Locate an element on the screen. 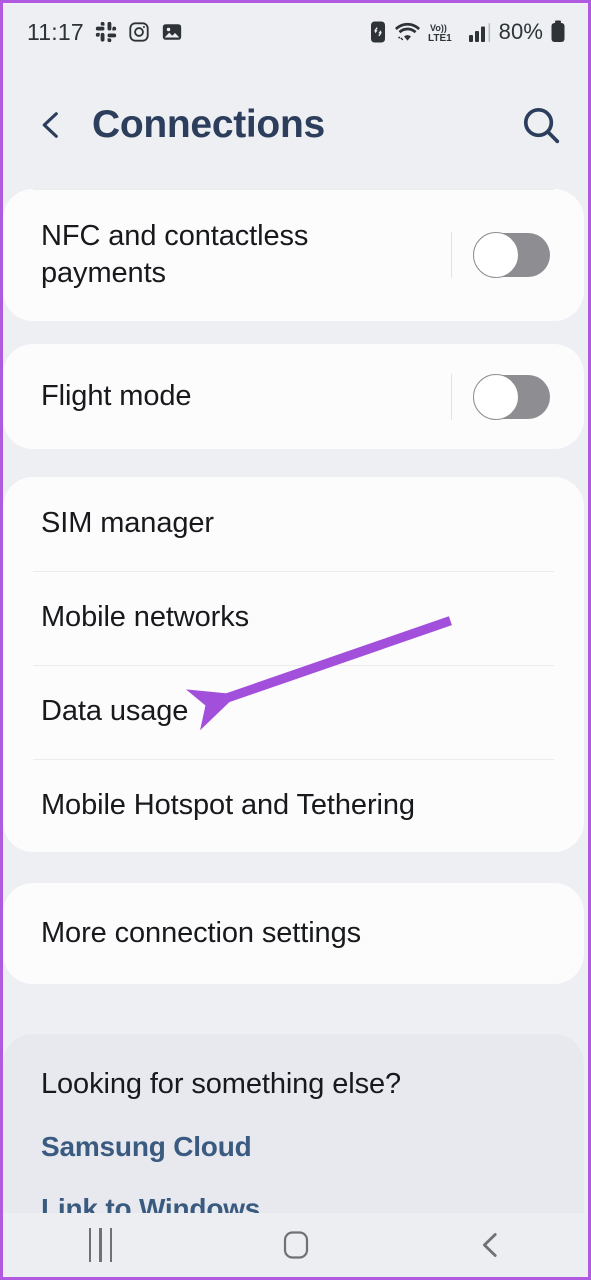 Image resolution: width=591 pixels, height=1280 pixels. row-label: Mobile Hotspot and Tethering is located at coordinates (228, 805).